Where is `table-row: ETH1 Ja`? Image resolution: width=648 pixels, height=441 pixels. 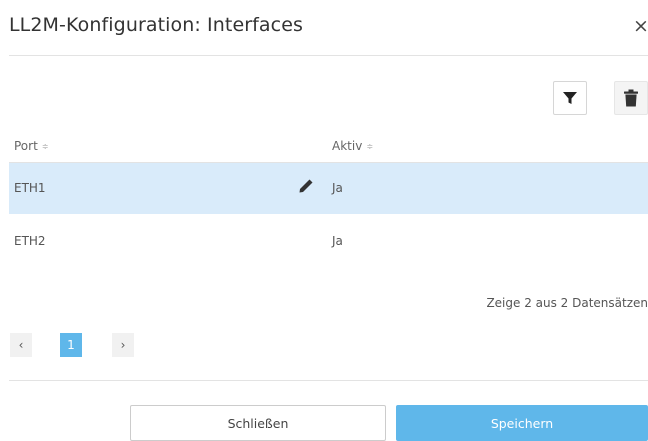 table-row: ETH1 Ja is located at coordinates (328, 188).